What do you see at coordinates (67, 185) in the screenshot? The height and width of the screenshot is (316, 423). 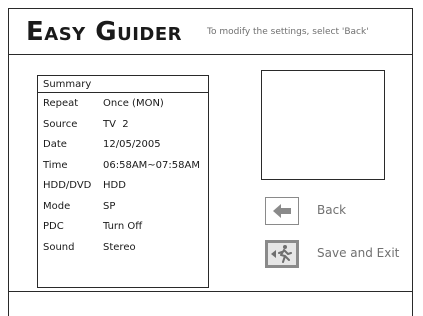 I see `summary-label: HDD/DVD` at bounding box center [67, 185].